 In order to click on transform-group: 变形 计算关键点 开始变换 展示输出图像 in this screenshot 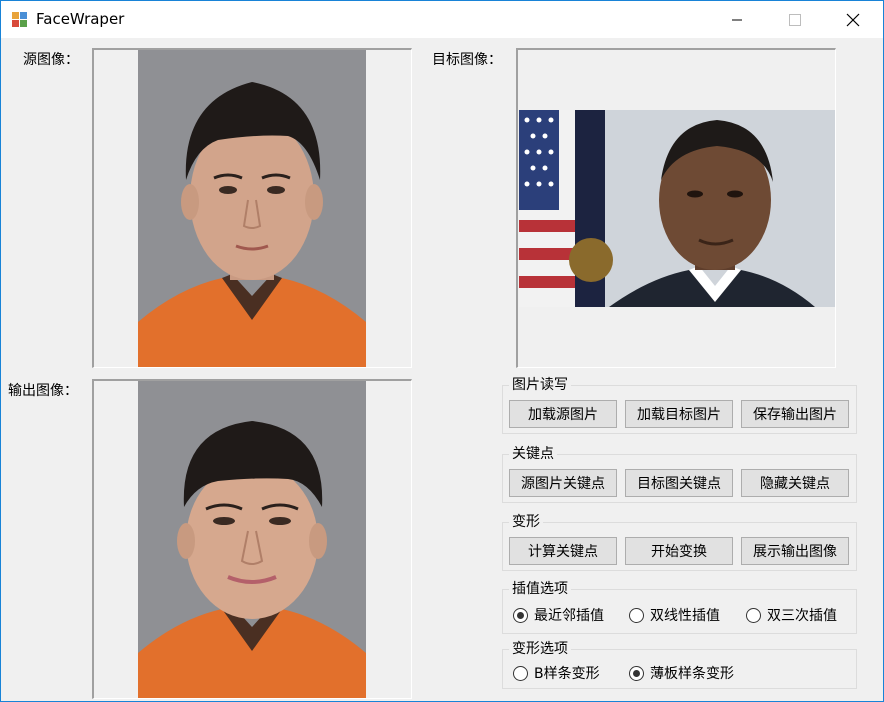, I will do `click(679, 542)`.